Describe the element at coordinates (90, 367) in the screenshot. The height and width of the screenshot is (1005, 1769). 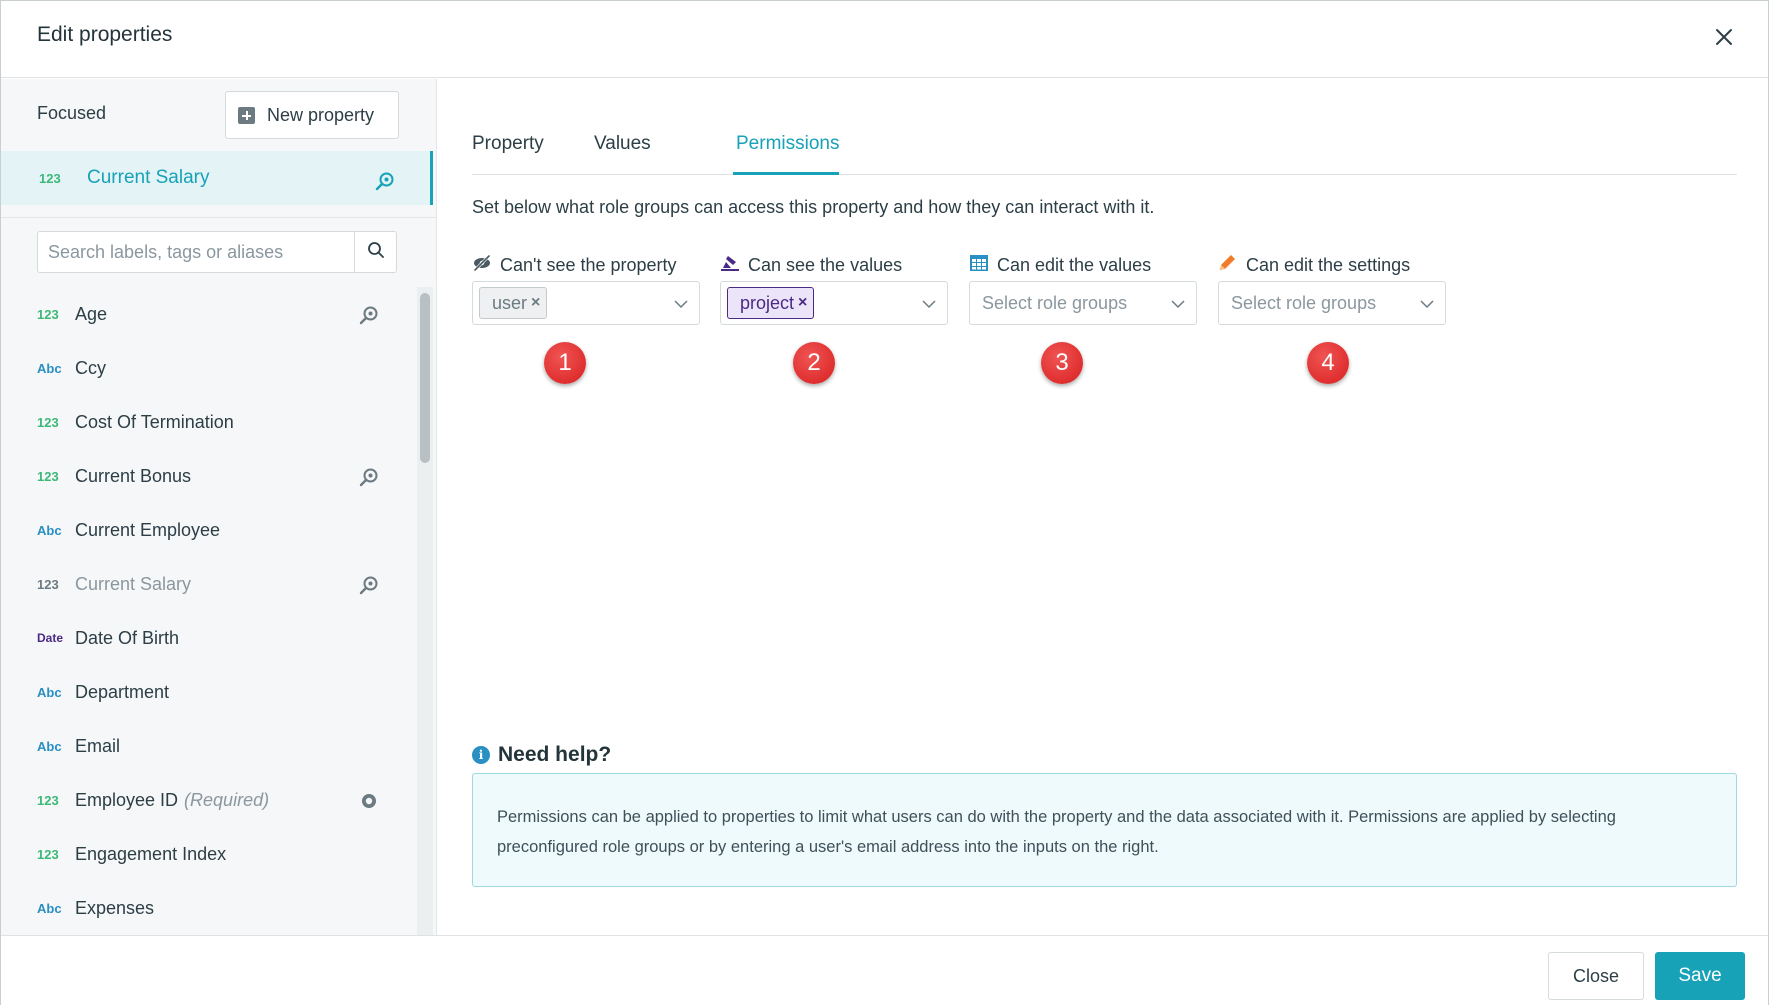
I see `property-name: Ccy` at that location.